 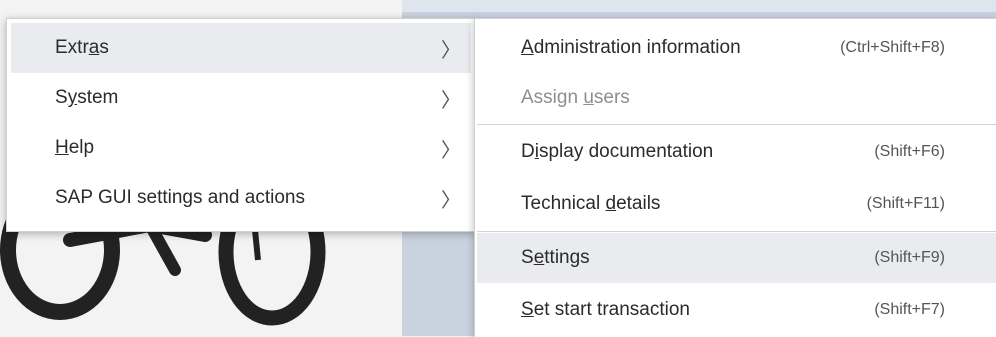 What do you see at coordinates (575, 97) in the screenshot?
I see `menu-item-label: Assign users` at bounding box center [575, 97].